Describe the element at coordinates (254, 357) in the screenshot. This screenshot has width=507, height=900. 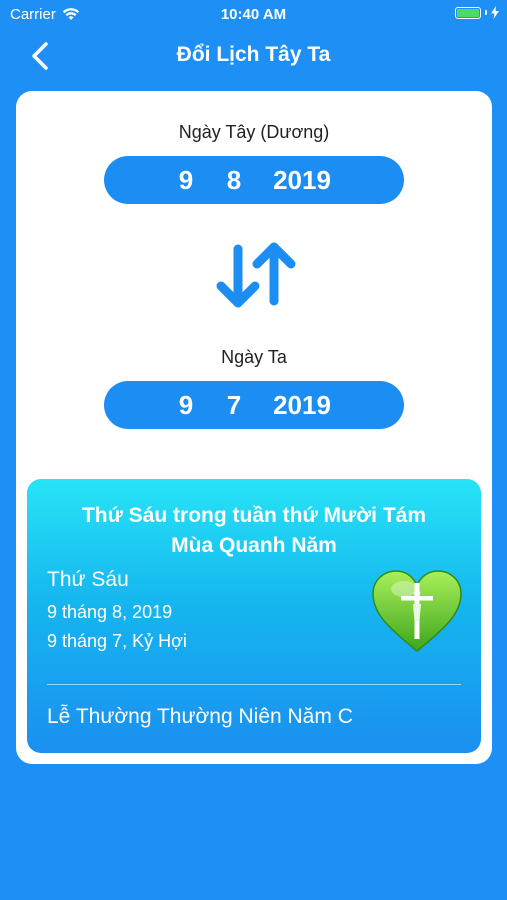
I see `lunar-date-label: Ngày Ta` at that location.